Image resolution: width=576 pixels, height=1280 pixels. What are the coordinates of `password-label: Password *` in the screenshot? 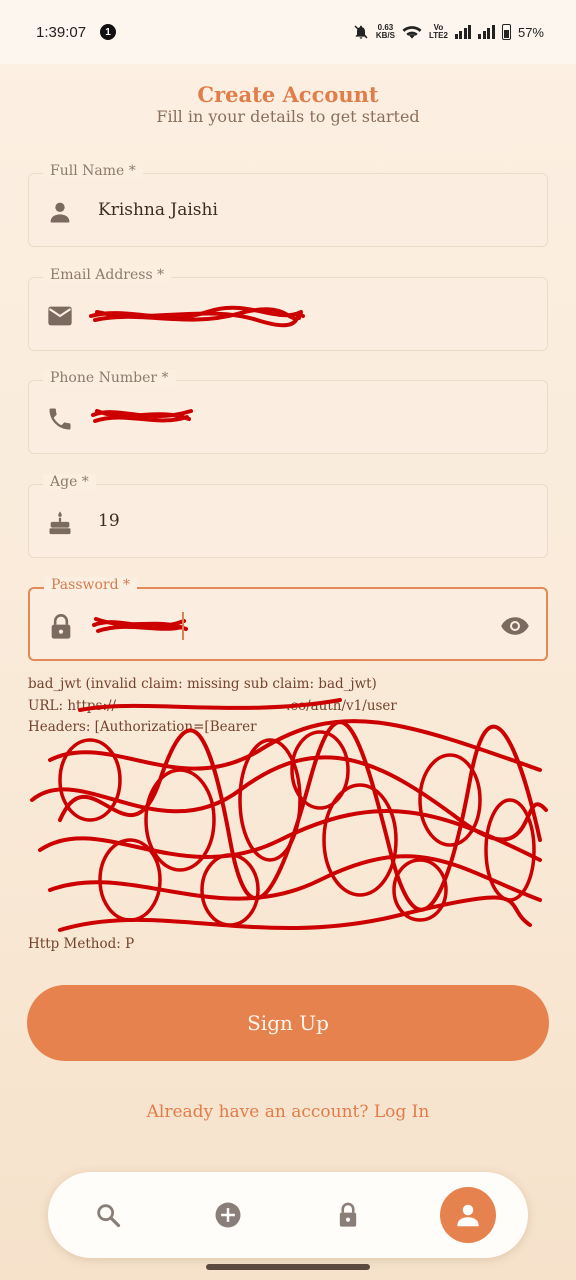 It's located at (91, 585).